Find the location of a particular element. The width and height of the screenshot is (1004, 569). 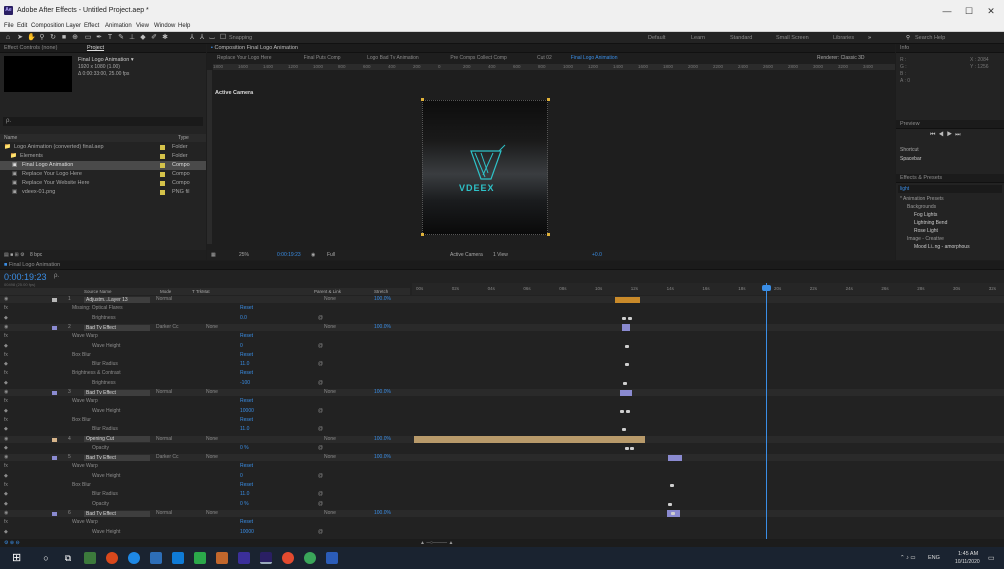

clock-date: 10/11/2020 is located at coordinates (967, 562).